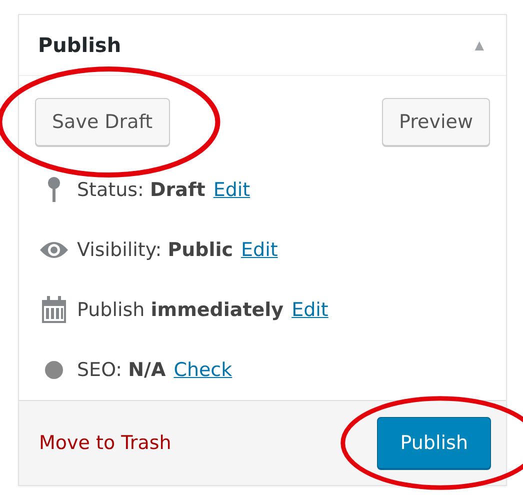  What do you see at coordinates (155, 250) in the screenshot?
I see `row-text: Visibility: Public` at bounding box center [155, 250].